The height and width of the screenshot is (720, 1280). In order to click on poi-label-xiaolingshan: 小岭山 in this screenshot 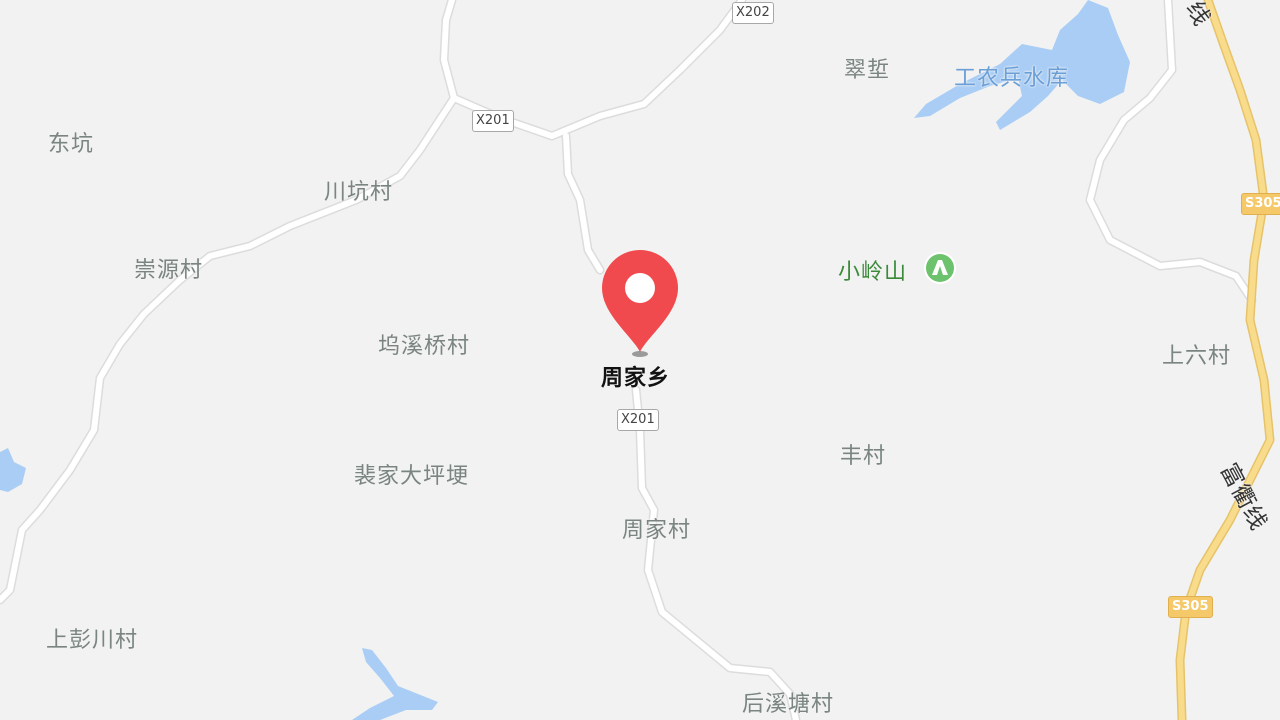, I will do `click(872, 270)`.